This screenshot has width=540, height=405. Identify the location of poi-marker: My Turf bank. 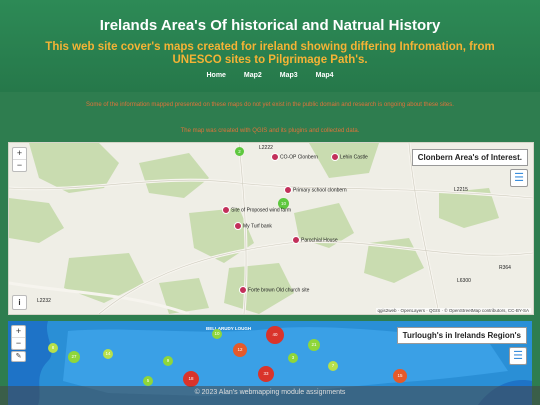
(253, 226).